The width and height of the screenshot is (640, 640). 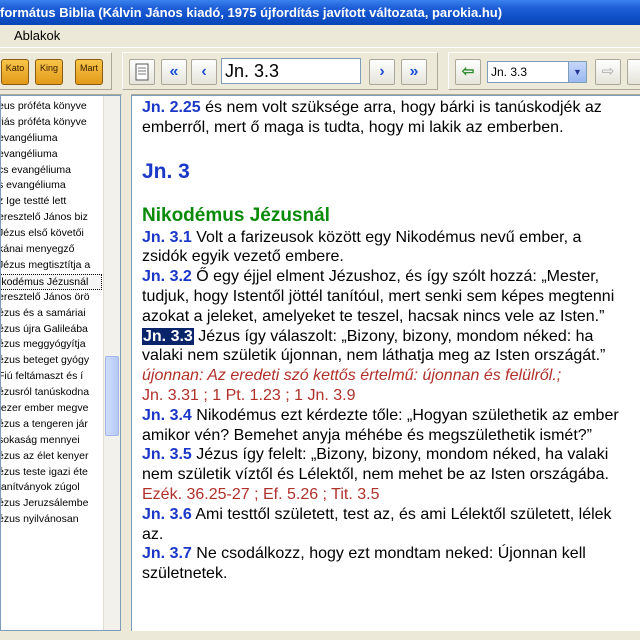 I want to click on next-verse-button: ›, so click(x=382, y=72).